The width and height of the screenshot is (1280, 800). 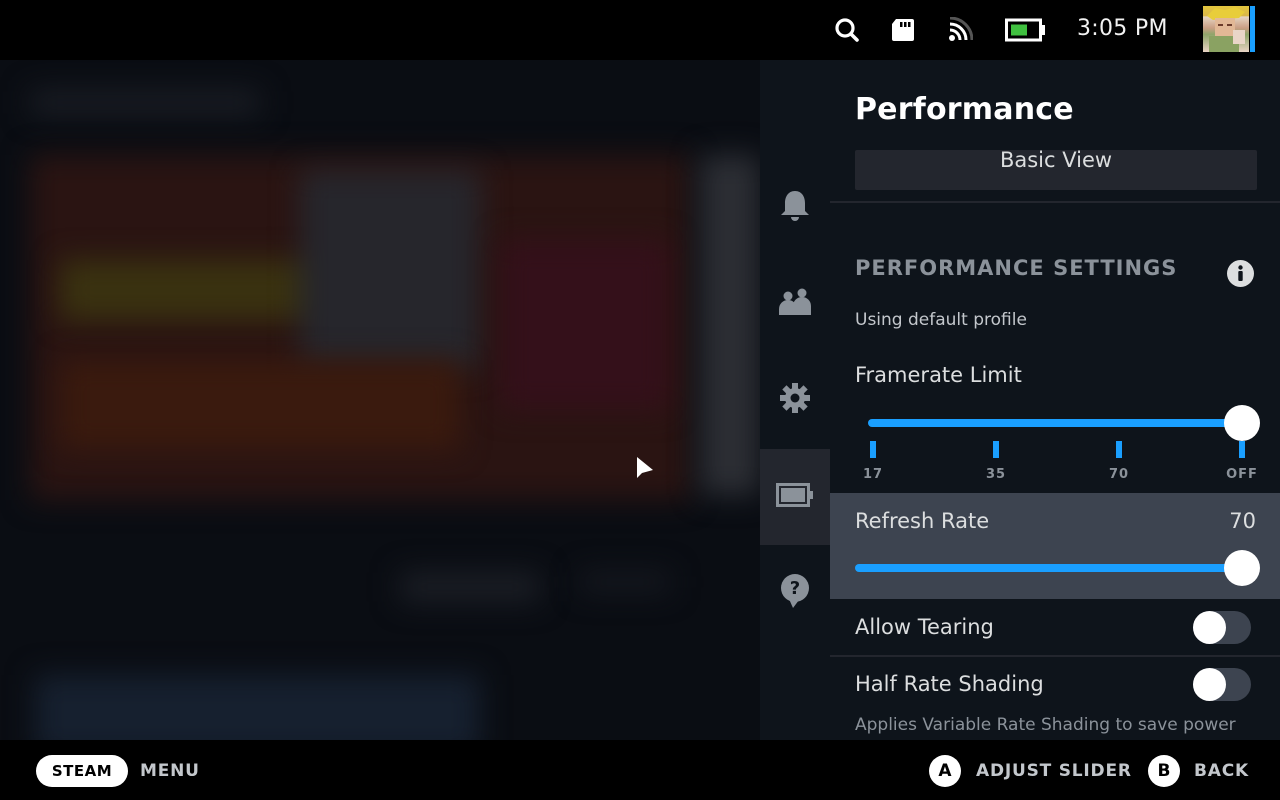 I want to click on slider-tick-label: 70, so click(x=1119, y=474).